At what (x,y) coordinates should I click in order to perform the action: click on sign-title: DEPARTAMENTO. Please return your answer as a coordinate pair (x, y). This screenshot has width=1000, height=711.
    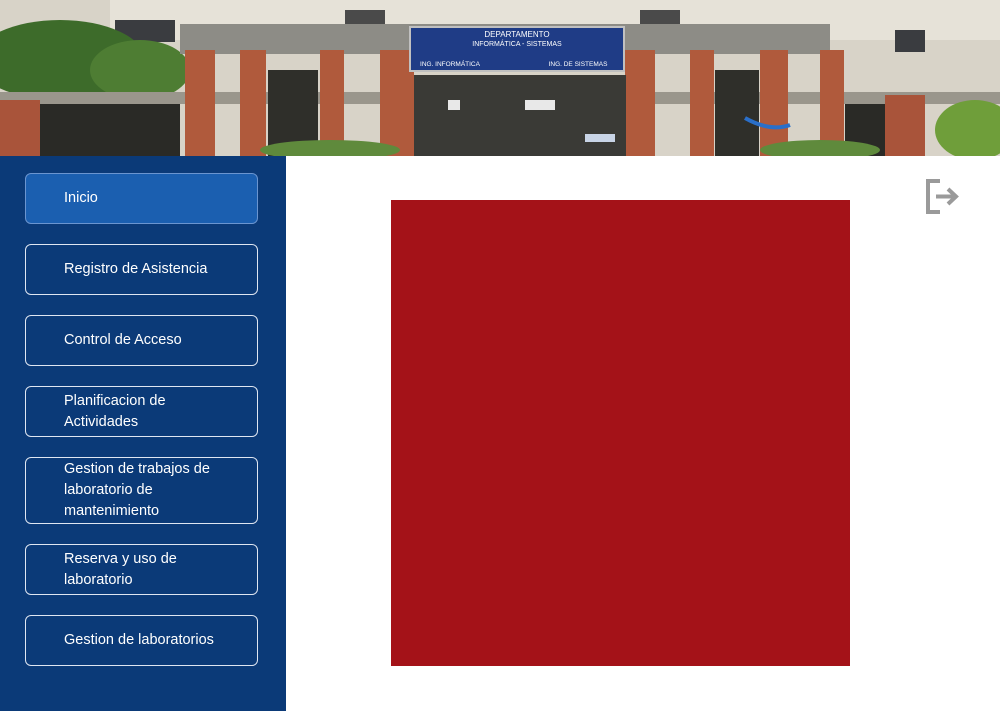
    Looking at the image, I should click on (516, 34).